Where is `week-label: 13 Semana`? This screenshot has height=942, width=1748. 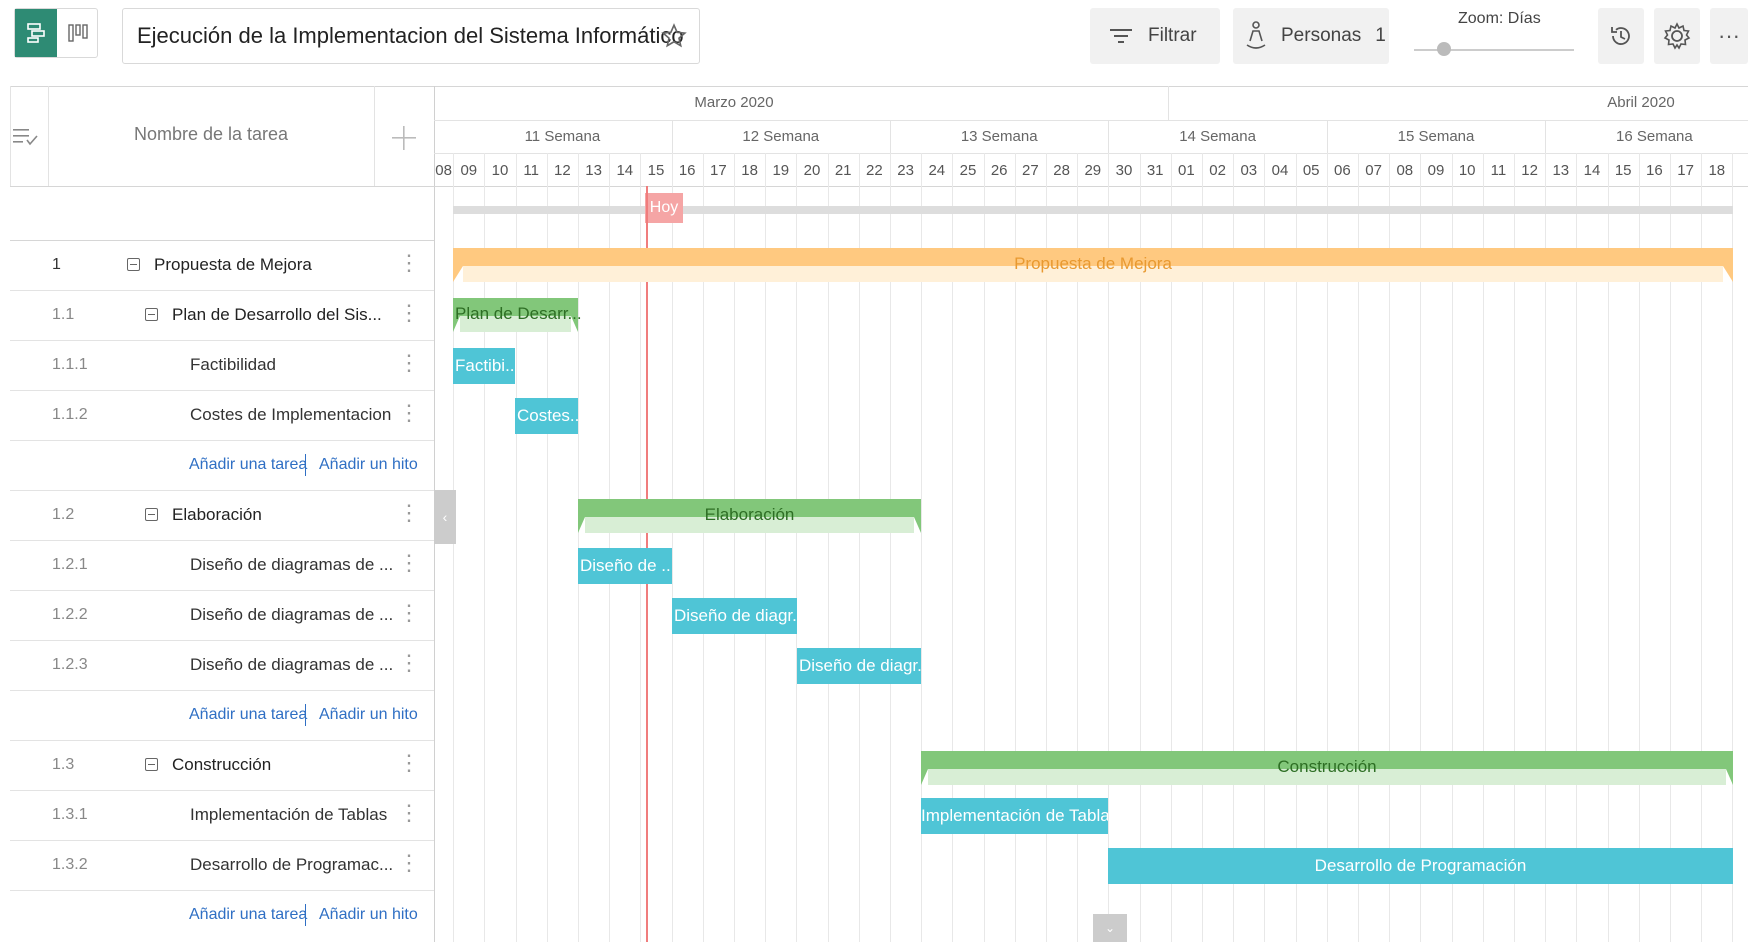
week-label: 13 Semana is located at coordinates (999, 136).